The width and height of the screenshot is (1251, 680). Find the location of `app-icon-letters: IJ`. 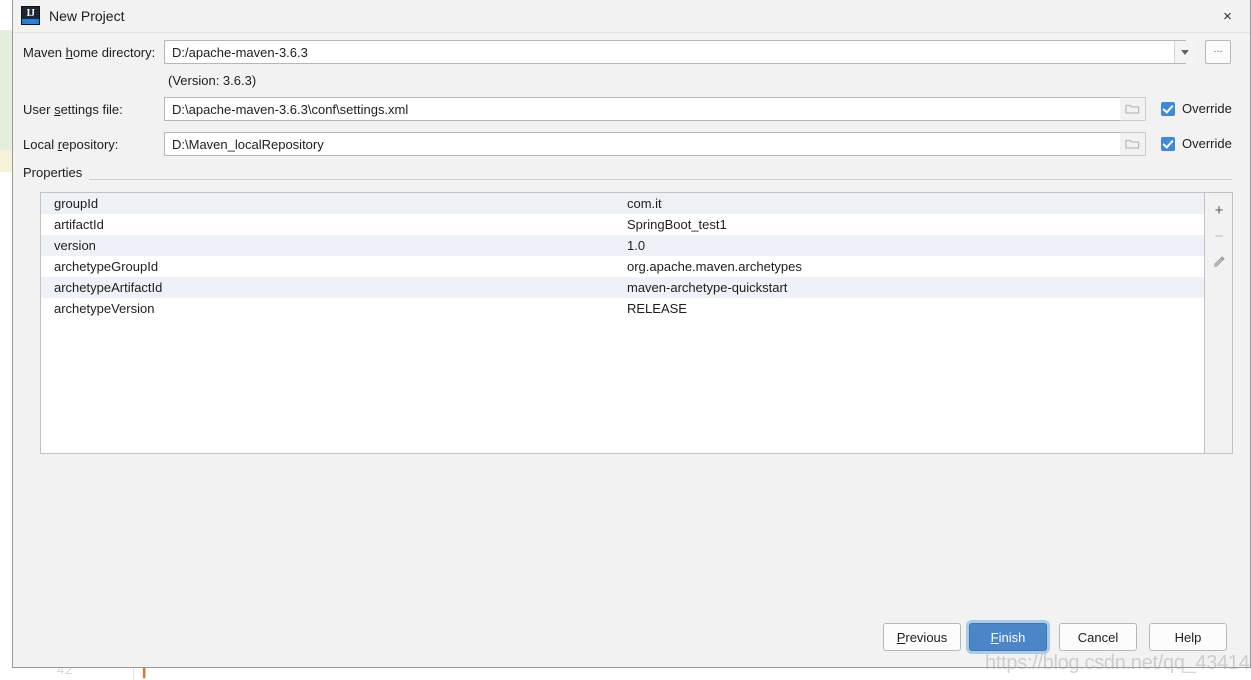

app-icon-letters: IJ is located at coordinates (30, 13).